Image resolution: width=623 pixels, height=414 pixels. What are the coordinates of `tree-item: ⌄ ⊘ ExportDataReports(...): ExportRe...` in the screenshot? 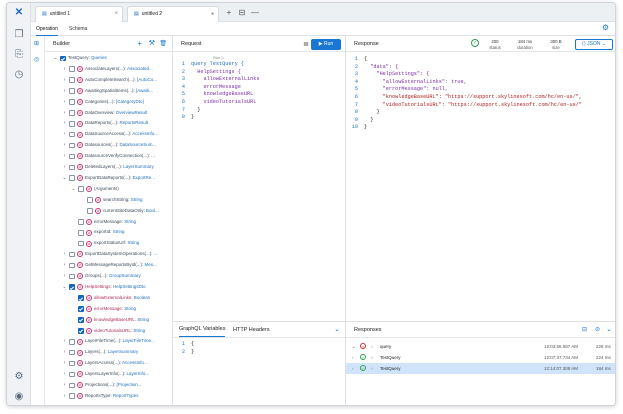 It's located at (108, 178).